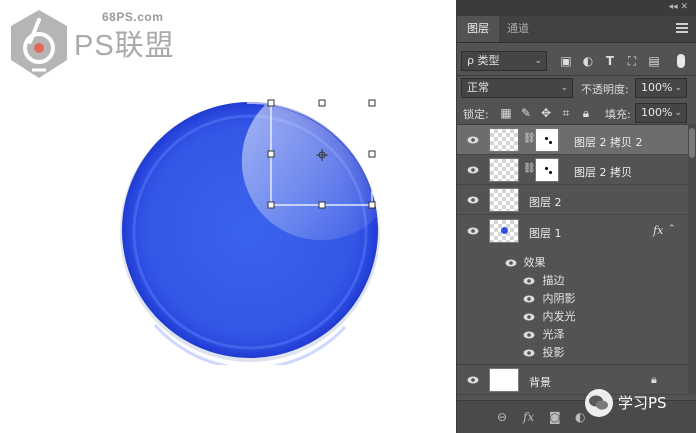 The height and width of the screenshot is (433, 696). Describe the element at coordinates (573, 140) in the screenshot. I see `layer-row-layer2-copy2: ⛓ 图层 2 拷贝 2` at that location.